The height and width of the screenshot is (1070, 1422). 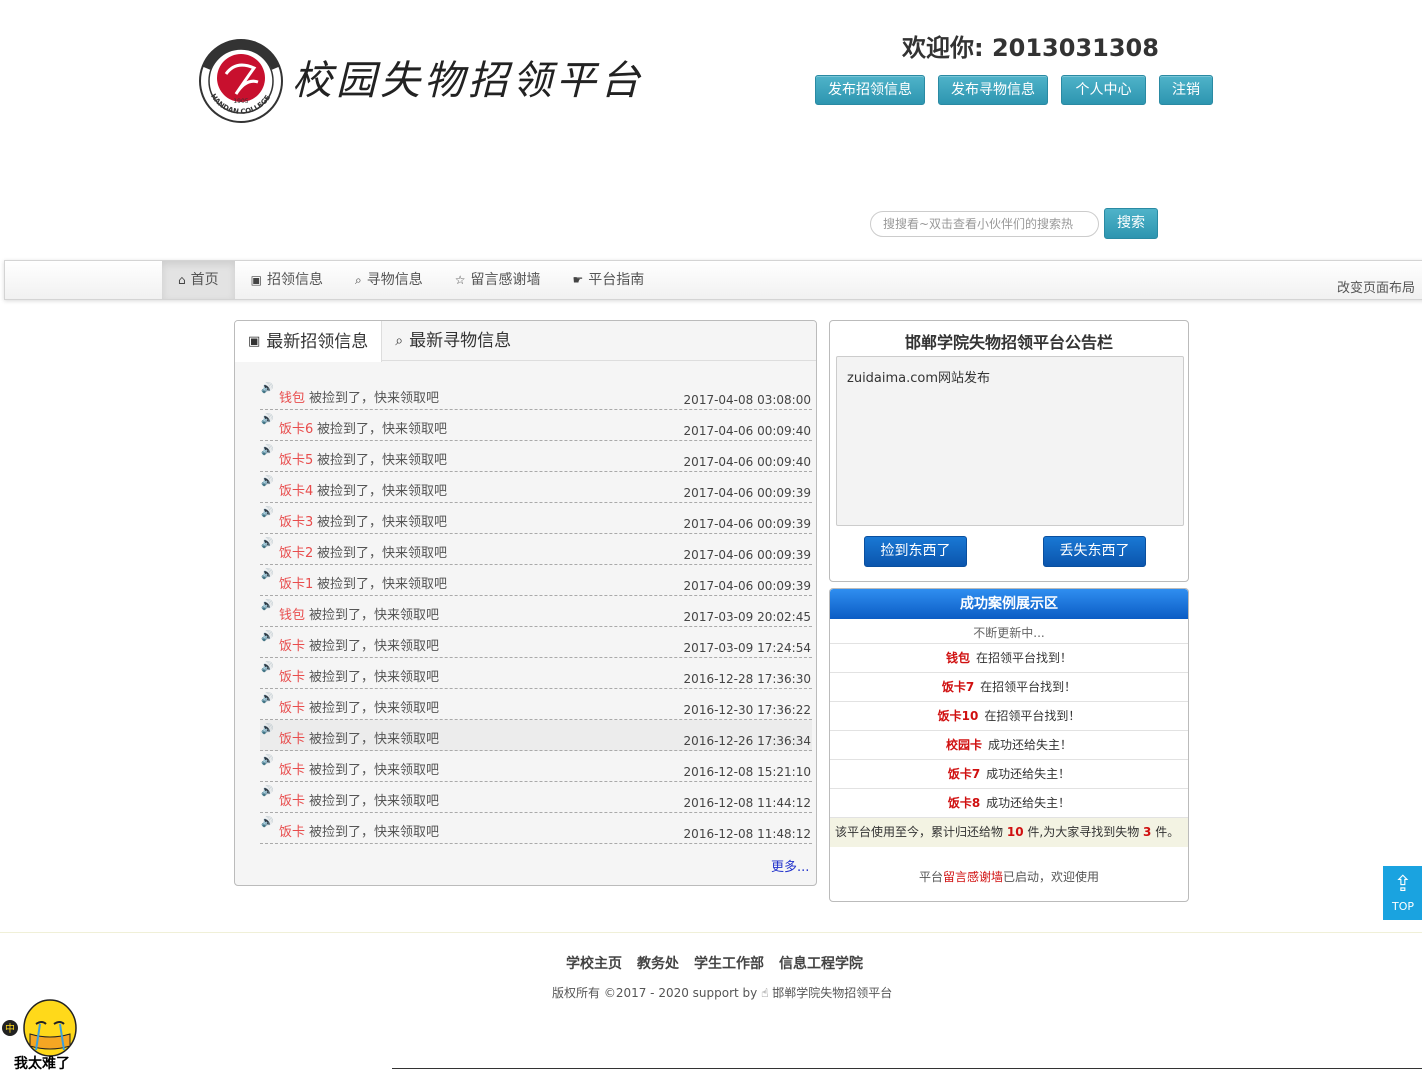 I want to click on mascot-badge: 中, so click(x=10, y=1028).